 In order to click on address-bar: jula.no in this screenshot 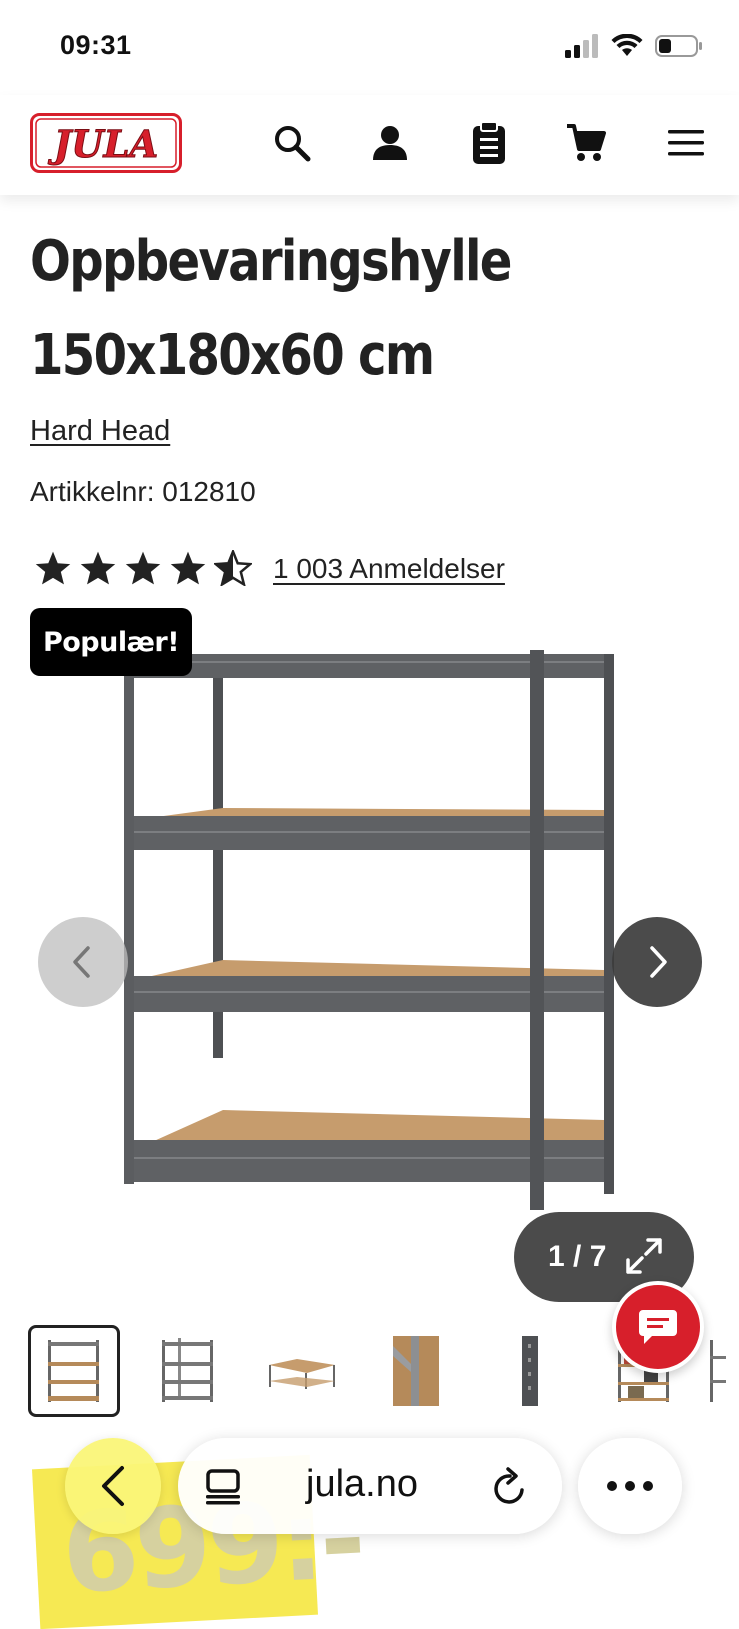, I will do `click(370, 1486)`.